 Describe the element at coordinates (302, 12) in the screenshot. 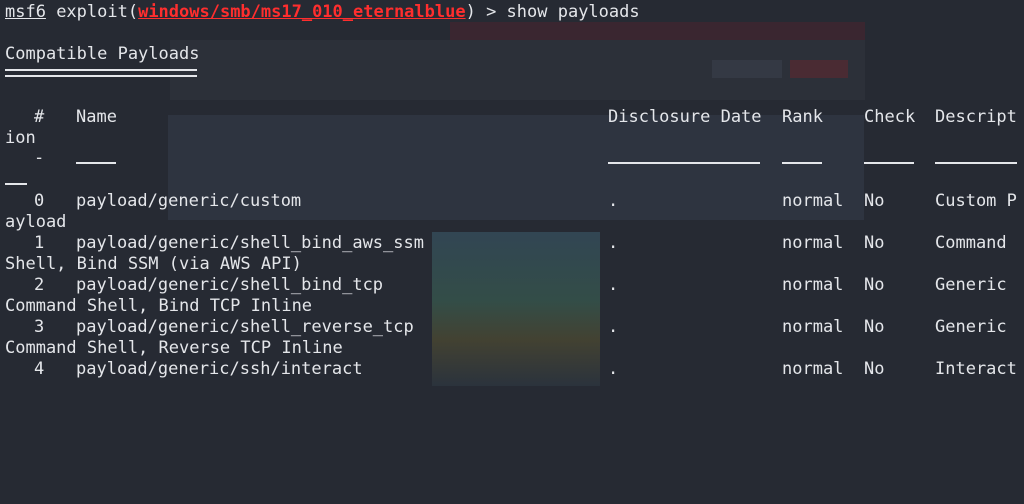

I see `prompt-module: windows/smb/ms17_010_eternalblue` at that location.